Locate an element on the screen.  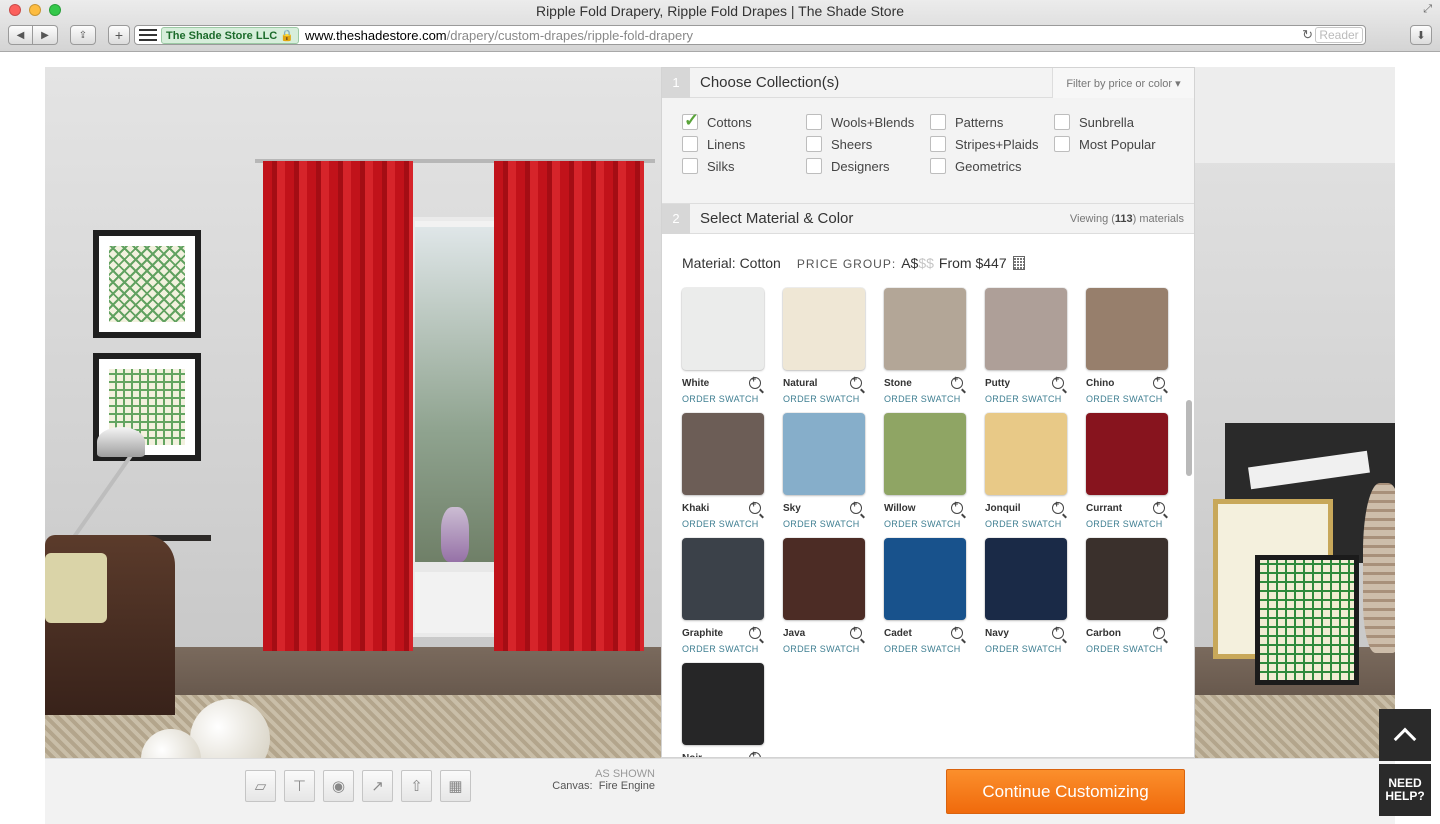
lamp-head is located at coordinates (121, 442).